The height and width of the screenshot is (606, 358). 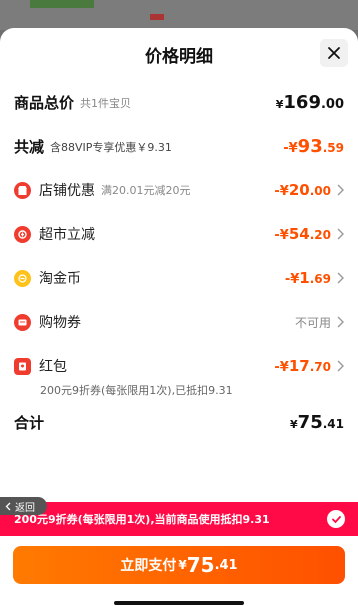 I want to click on red-packet-label: 红包, so click(x=53, y=367).